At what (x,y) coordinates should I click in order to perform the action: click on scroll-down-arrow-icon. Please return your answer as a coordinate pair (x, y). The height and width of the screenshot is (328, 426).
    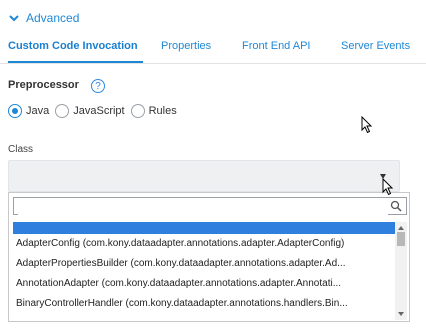
    Looking at the image, I should click on (401, 314).